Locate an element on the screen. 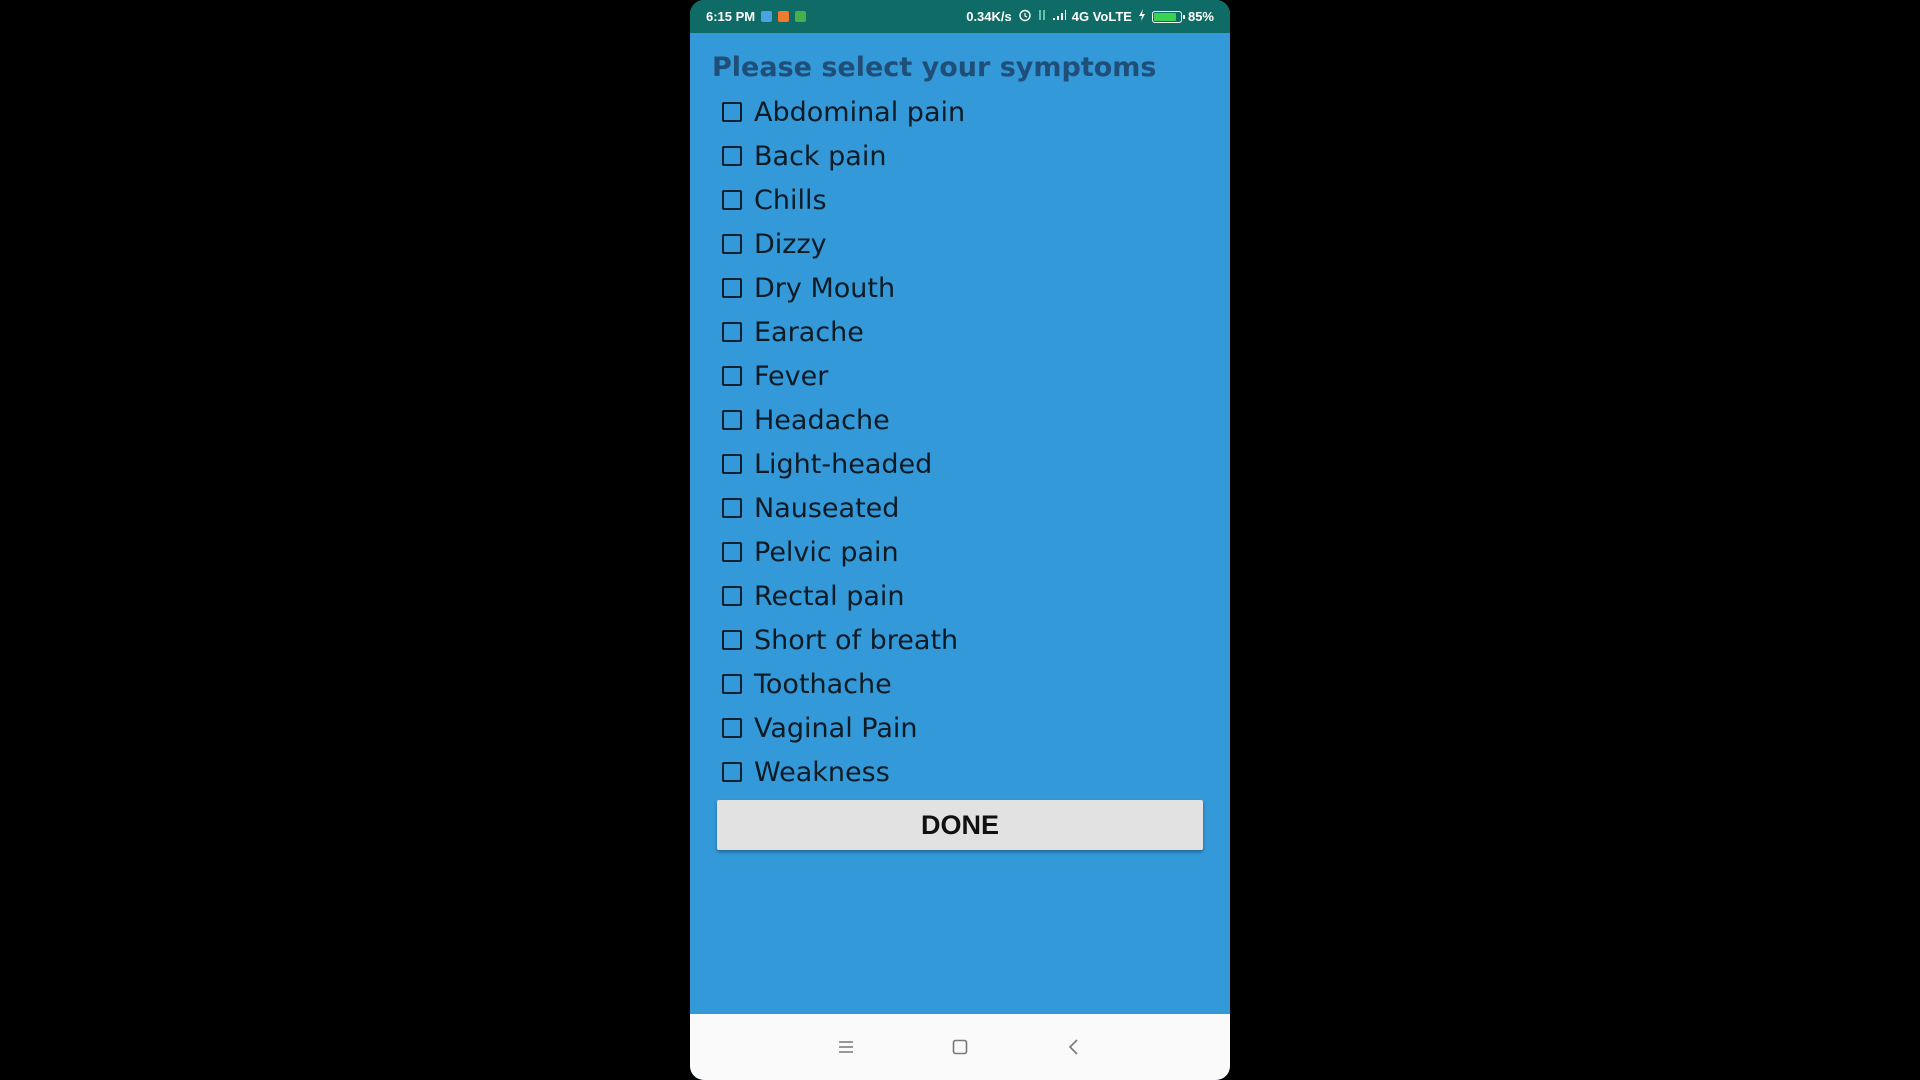  symptom-item: Abdominal pain is located at coordinates (960, 112).